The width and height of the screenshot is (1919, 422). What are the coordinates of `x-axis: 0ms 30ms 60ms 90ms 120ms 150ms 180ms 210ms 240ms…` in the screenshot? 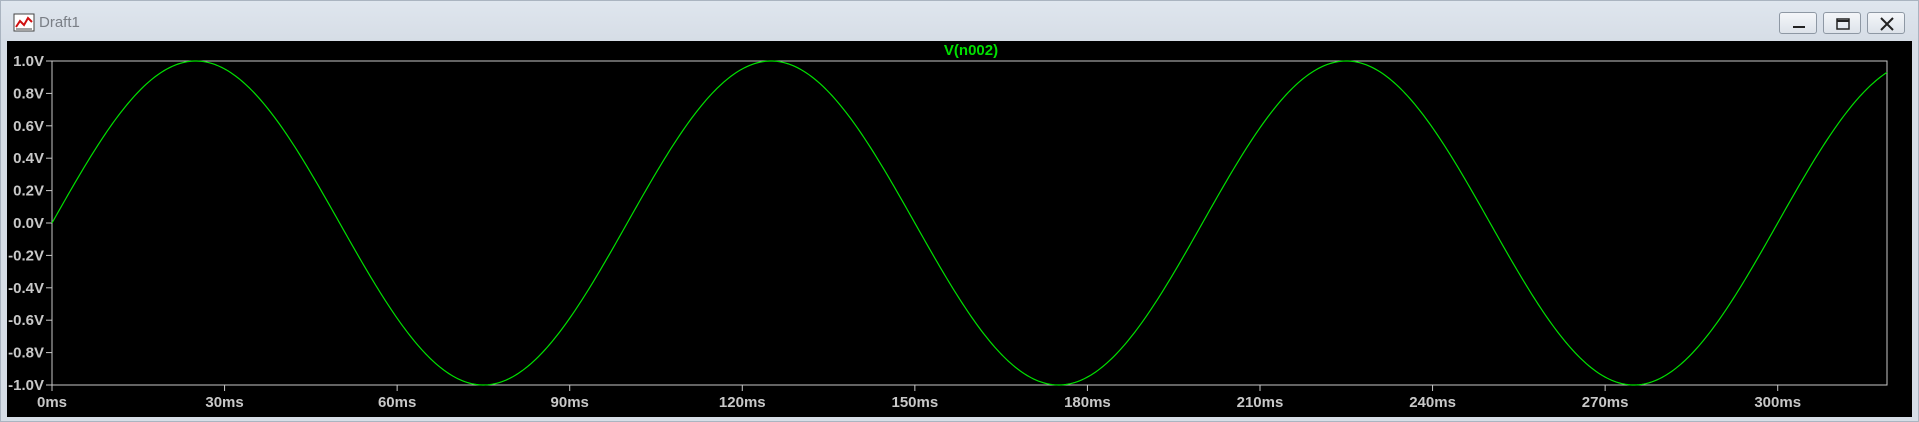 It's located at (919, 398).